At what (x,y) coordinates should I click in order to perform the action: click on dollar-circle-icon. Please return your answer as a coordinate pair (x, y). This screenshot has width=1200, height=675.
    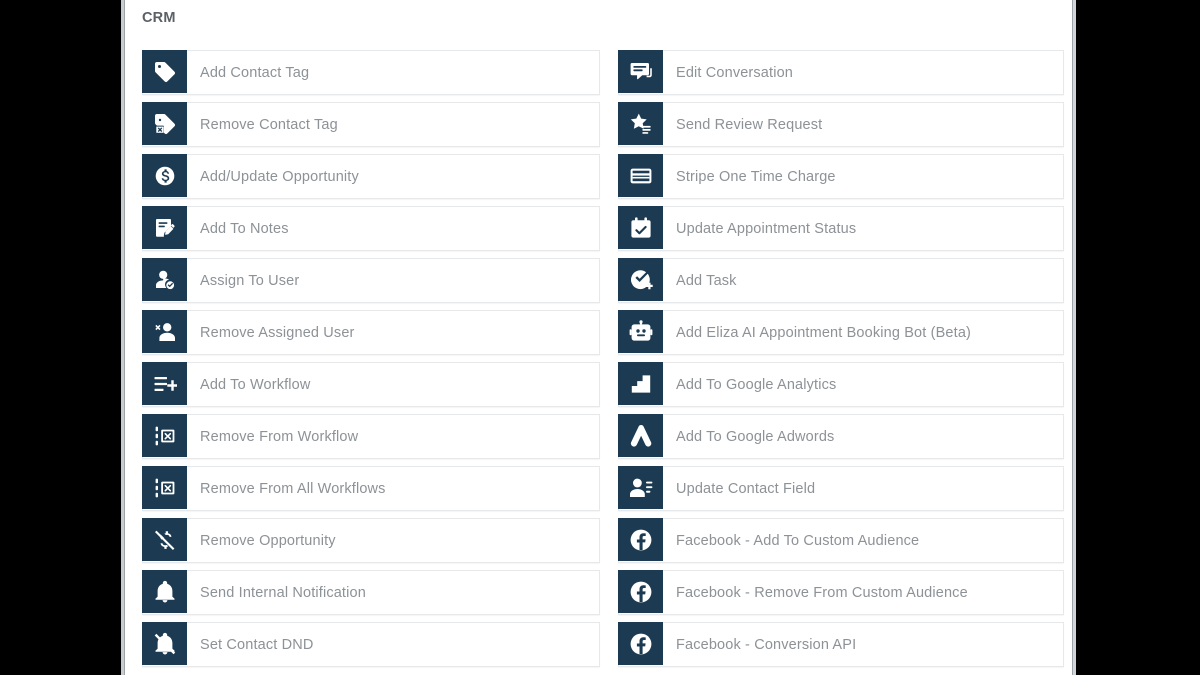
    Looking at the image, I should click on (164, 175).